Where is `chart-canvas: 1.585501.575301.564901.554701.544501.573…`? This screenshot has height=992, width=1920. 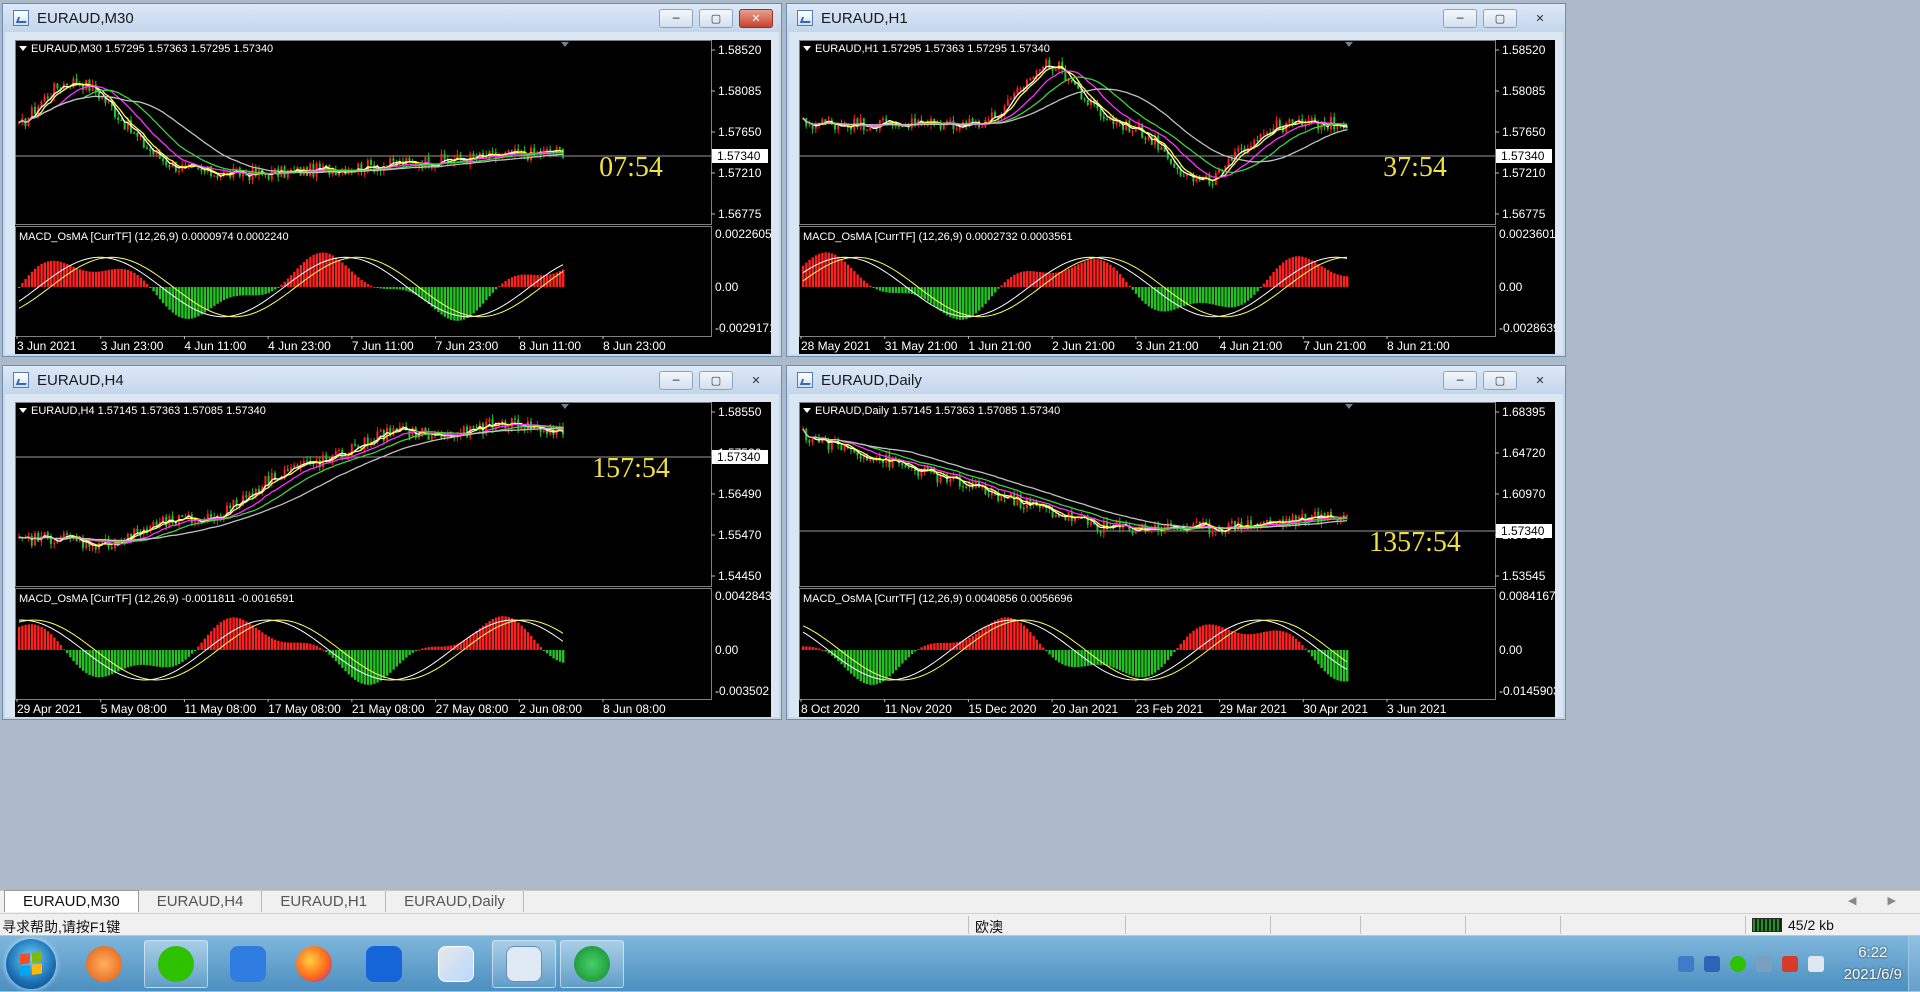
chart-canvas: 1.585501.575301.564901.554701.544501.573… is located at coordinates (393, 559).